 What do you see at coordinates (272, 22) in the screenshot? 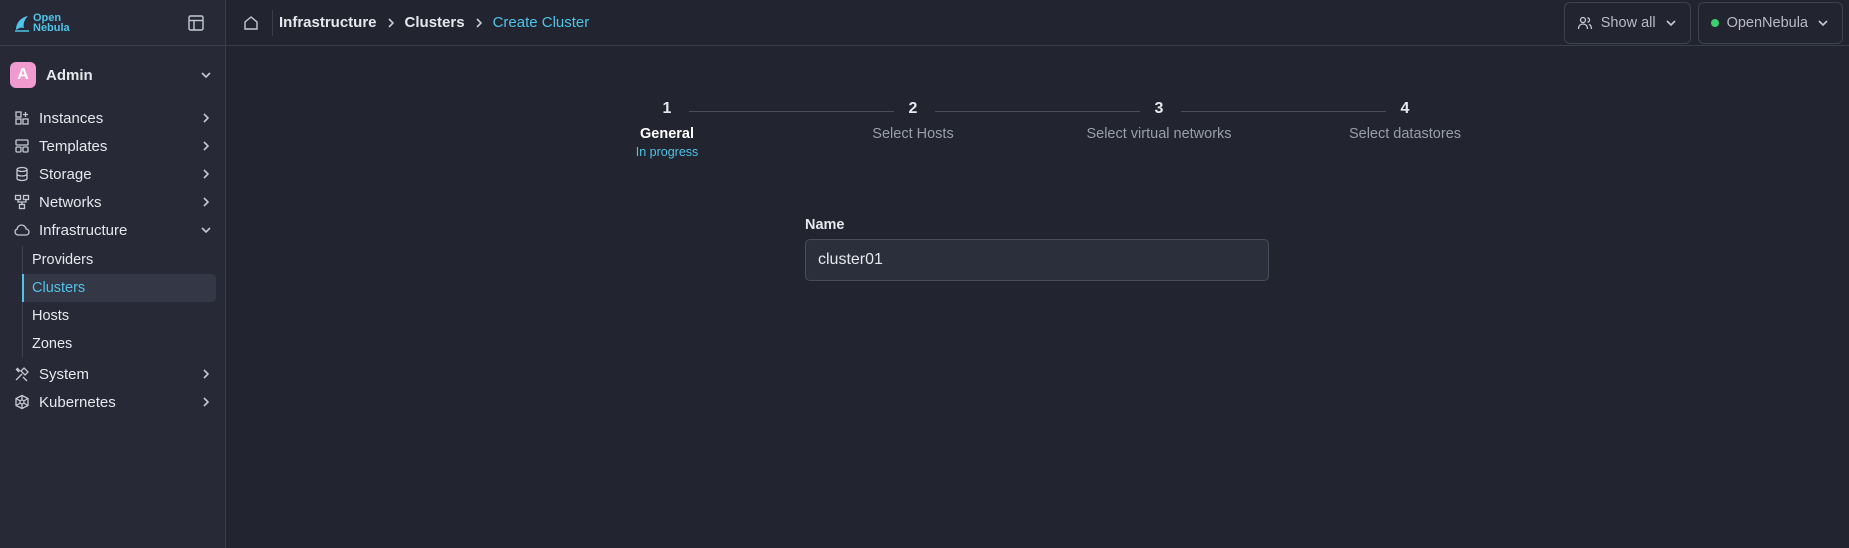
I see `header-divider` at bounding box center [272, 22].